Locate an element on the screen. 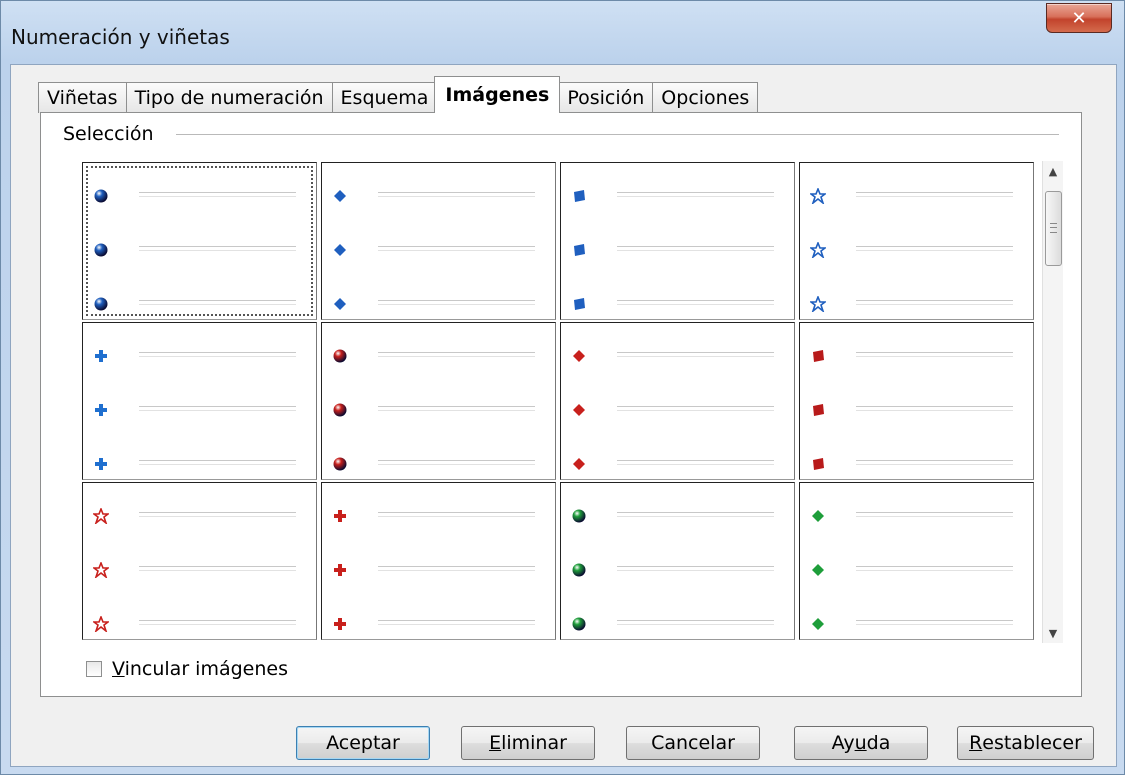 The image size is (1125, 775). window-title: Numeración y viñetas is located at coordinates (120, 37).